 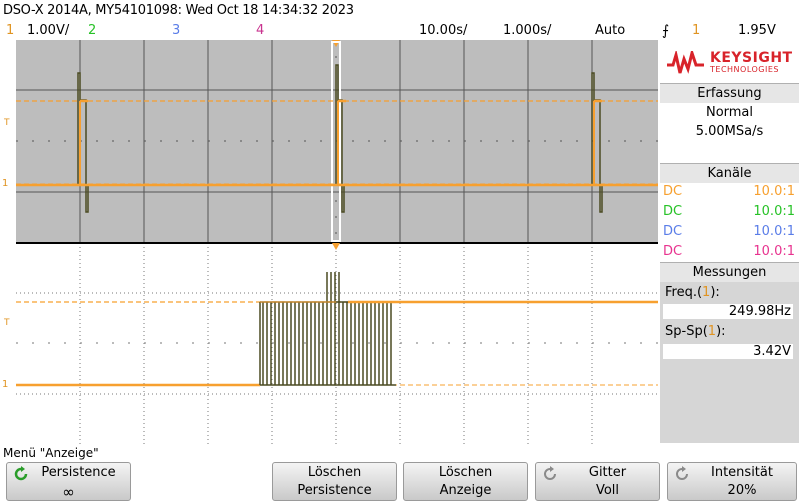 I want to click on clear-display-line2: Anzeige, so click(x=465, y=490).